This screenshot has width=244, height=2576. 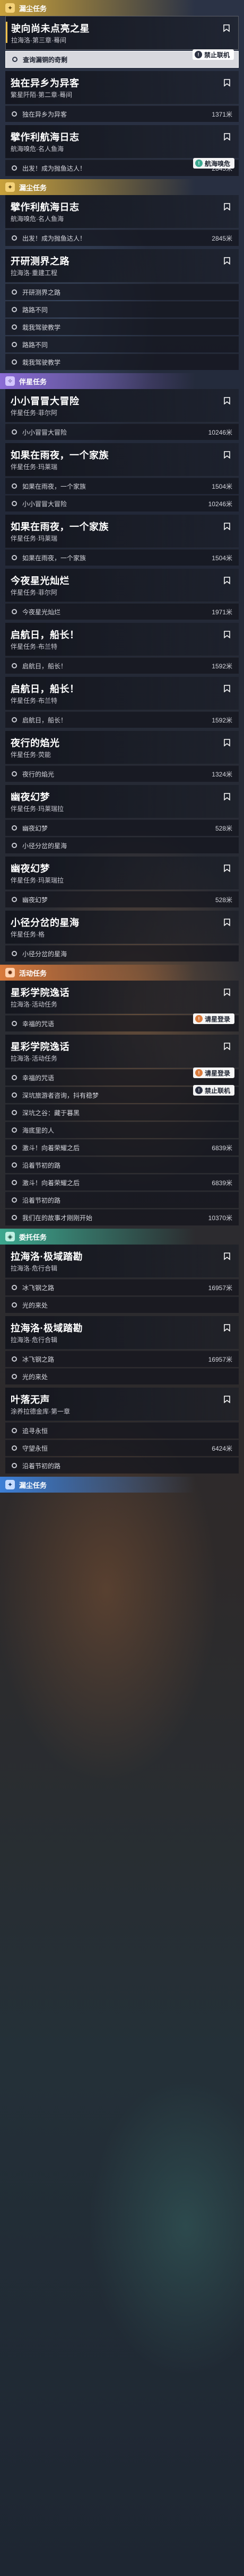 I want to click on section-header-comp: ✧ 伴星任务, so click(x=122, y=381).